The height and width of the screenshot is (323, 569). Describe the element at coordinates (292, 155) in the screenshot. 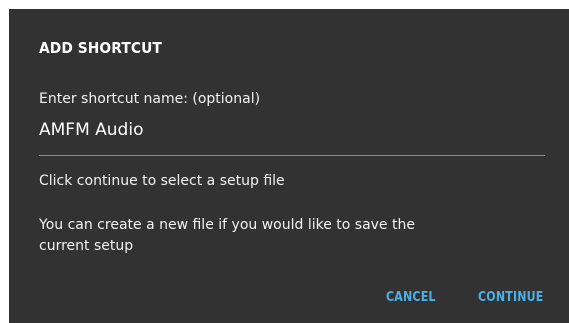

I see `input-underline` at that location.